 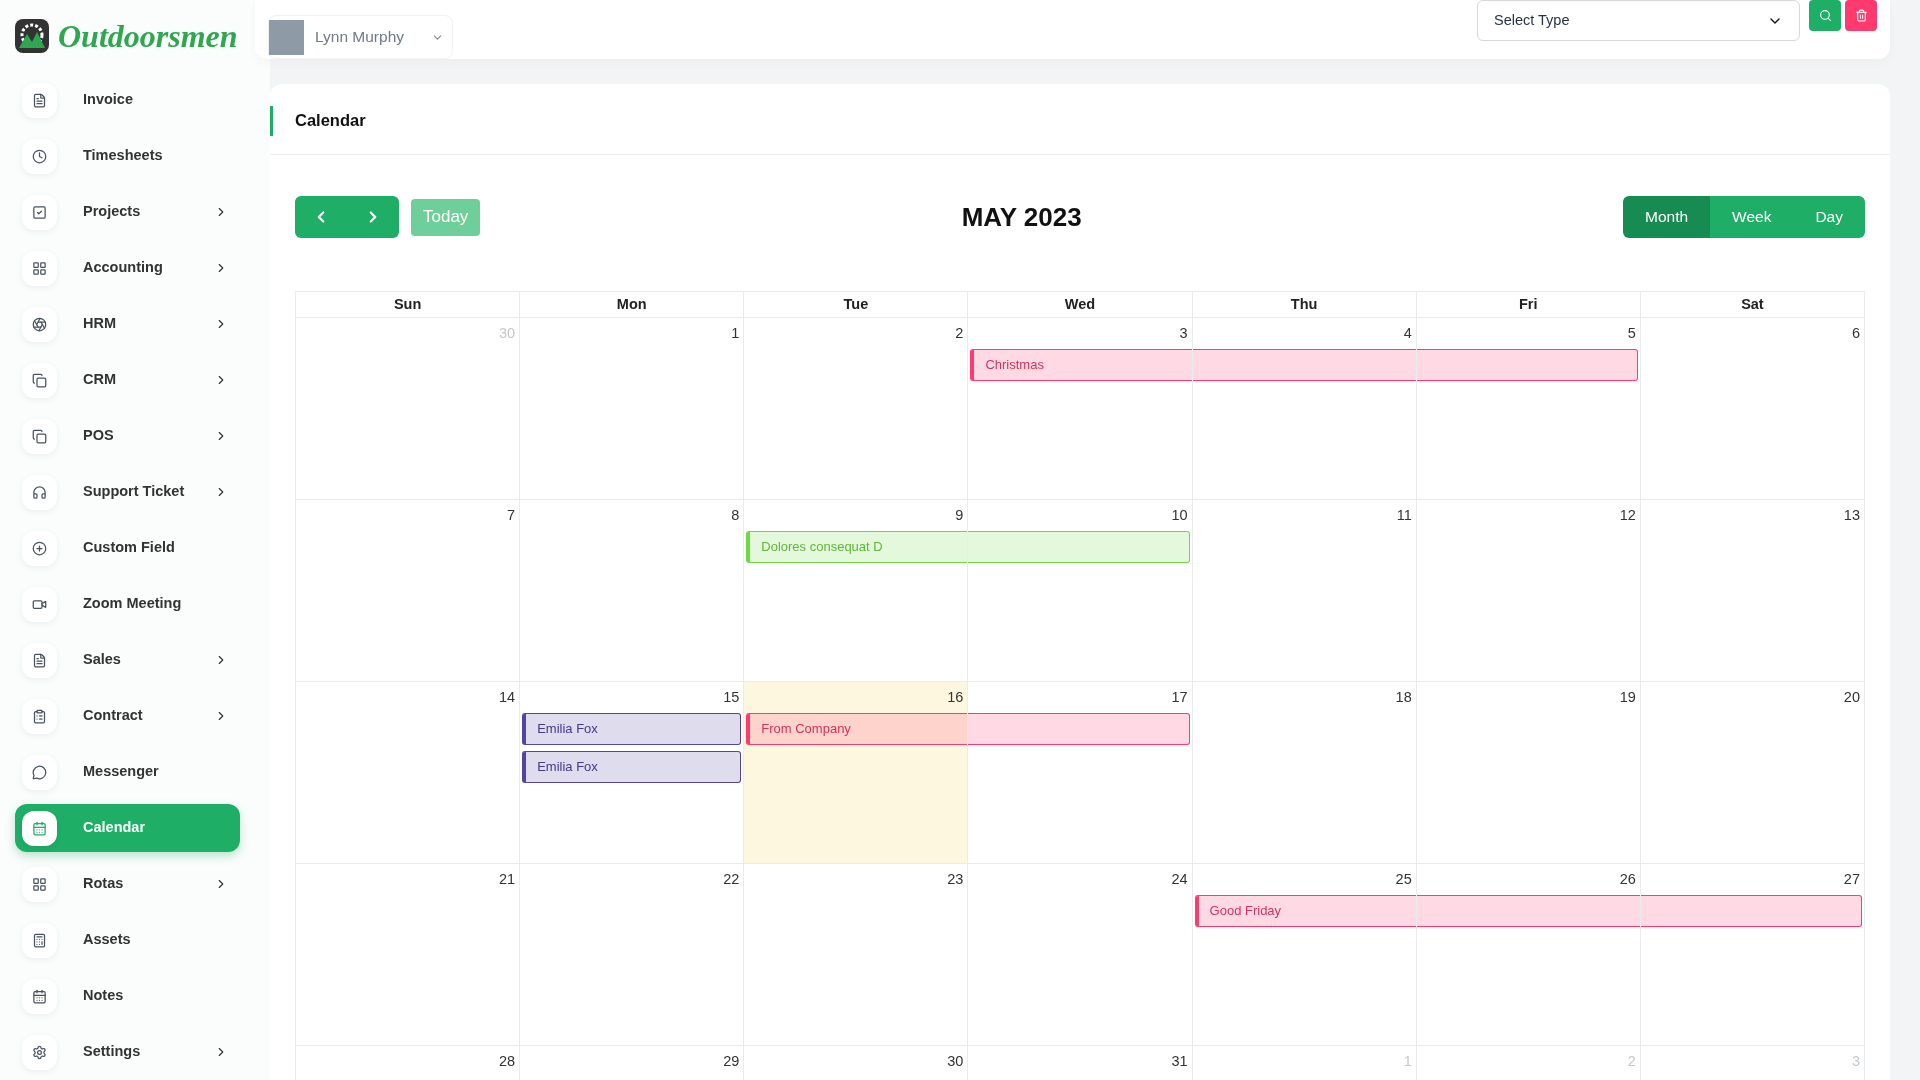 I want to click on sidebar-item: HRM, so click(x=127, y=324).